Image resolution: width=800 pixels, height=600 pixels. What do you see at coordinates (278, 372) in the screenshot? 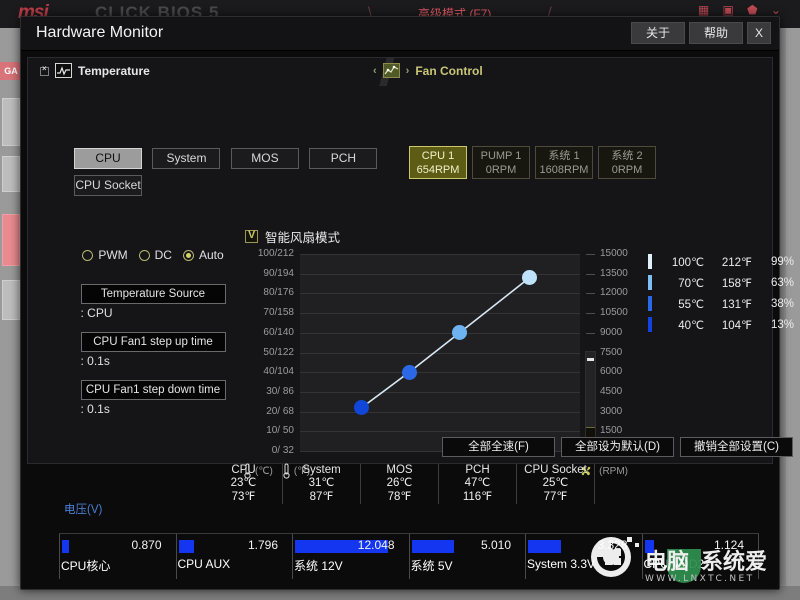
I see `y-axis-left-tick: 40/104` at bounding box center [278, 372].